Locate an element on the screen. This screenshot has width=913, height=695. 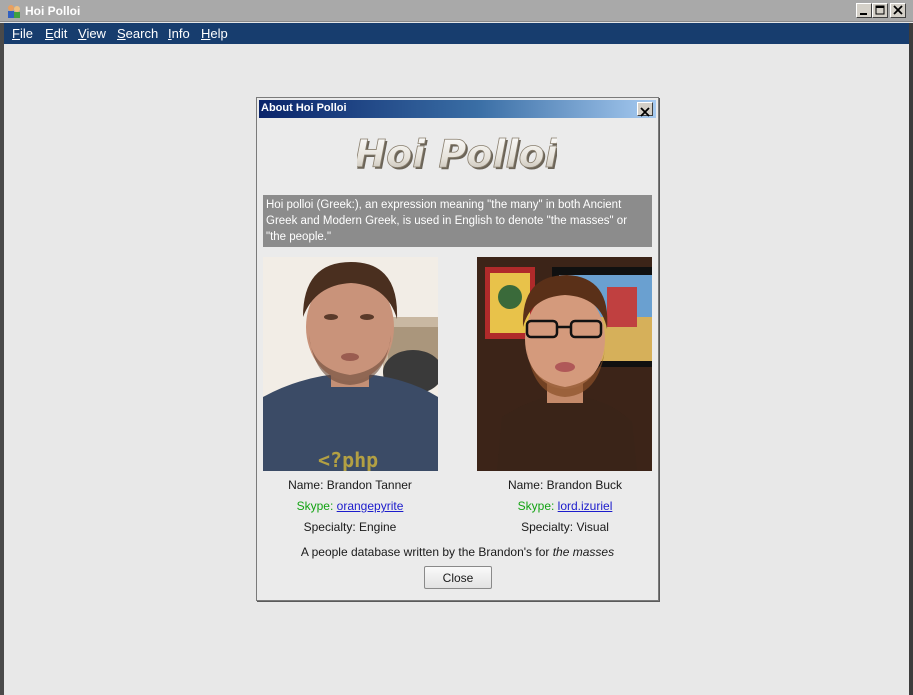
person-2-skype: Skype: lord.izuriel is located at coordinates (565, 506).